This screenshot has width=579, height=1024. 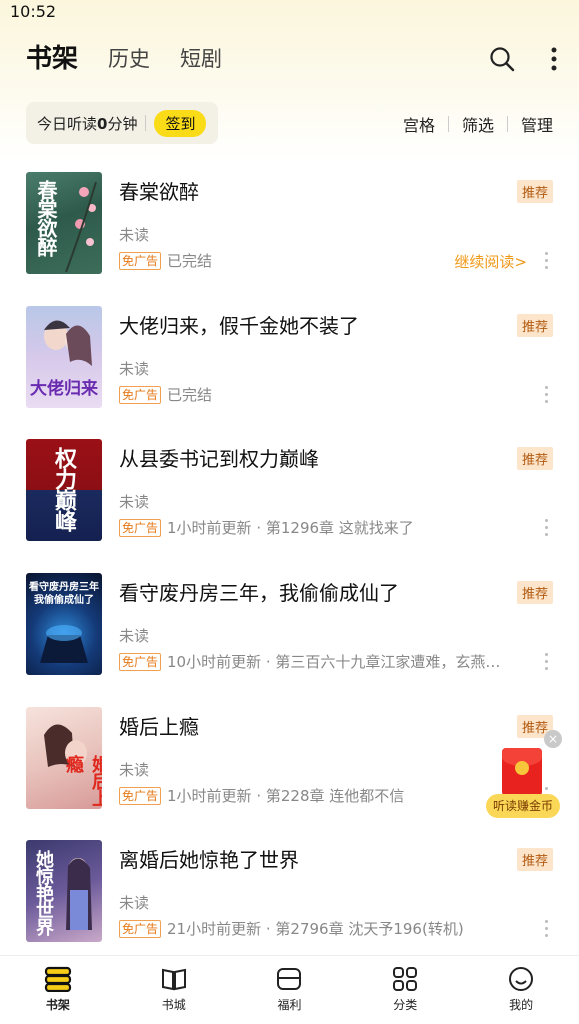 What do you see at coordinates (405, 979) in the screenshot?
I see `grid-icon` at bounding box center [405, 979].